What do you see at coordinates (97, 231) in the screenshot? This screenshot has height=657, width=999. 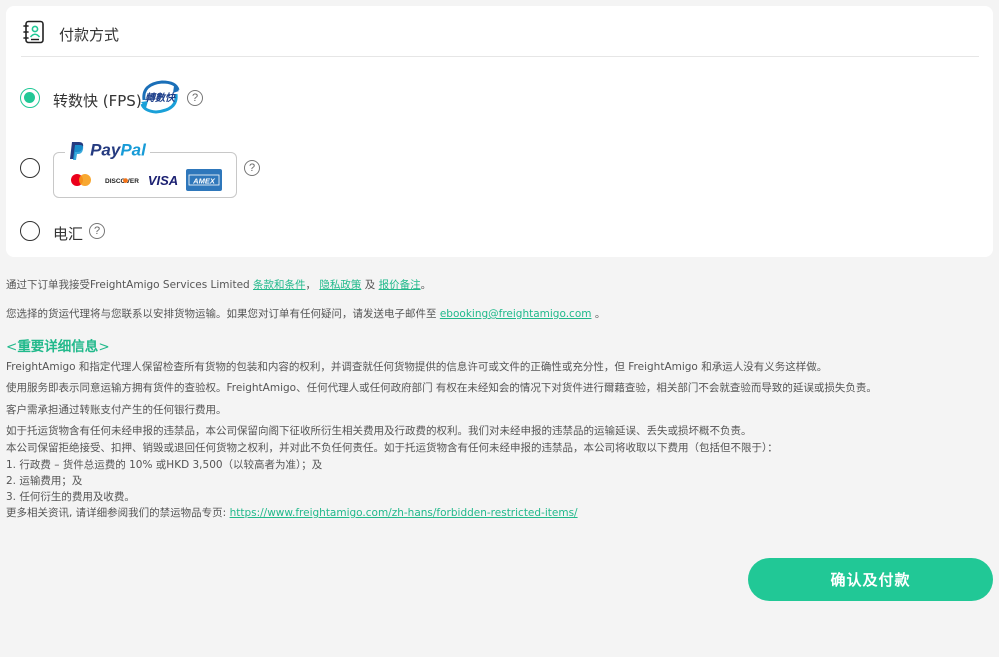 I see `wire-help-icon: ?` at bounding box center [97, 231].